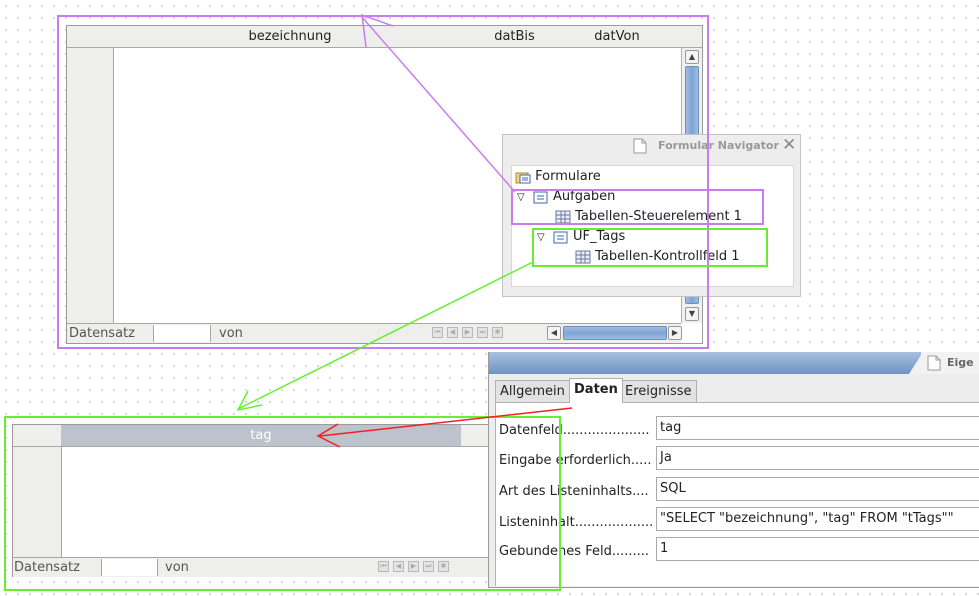  What do you see at coordinates (374, 333) in the screenshot?
I see `record-status-bar: Datensatz von ⏮ ◀ ▶ ⏭ ✱ ◀ ▶` at bounding box center [374, 333].